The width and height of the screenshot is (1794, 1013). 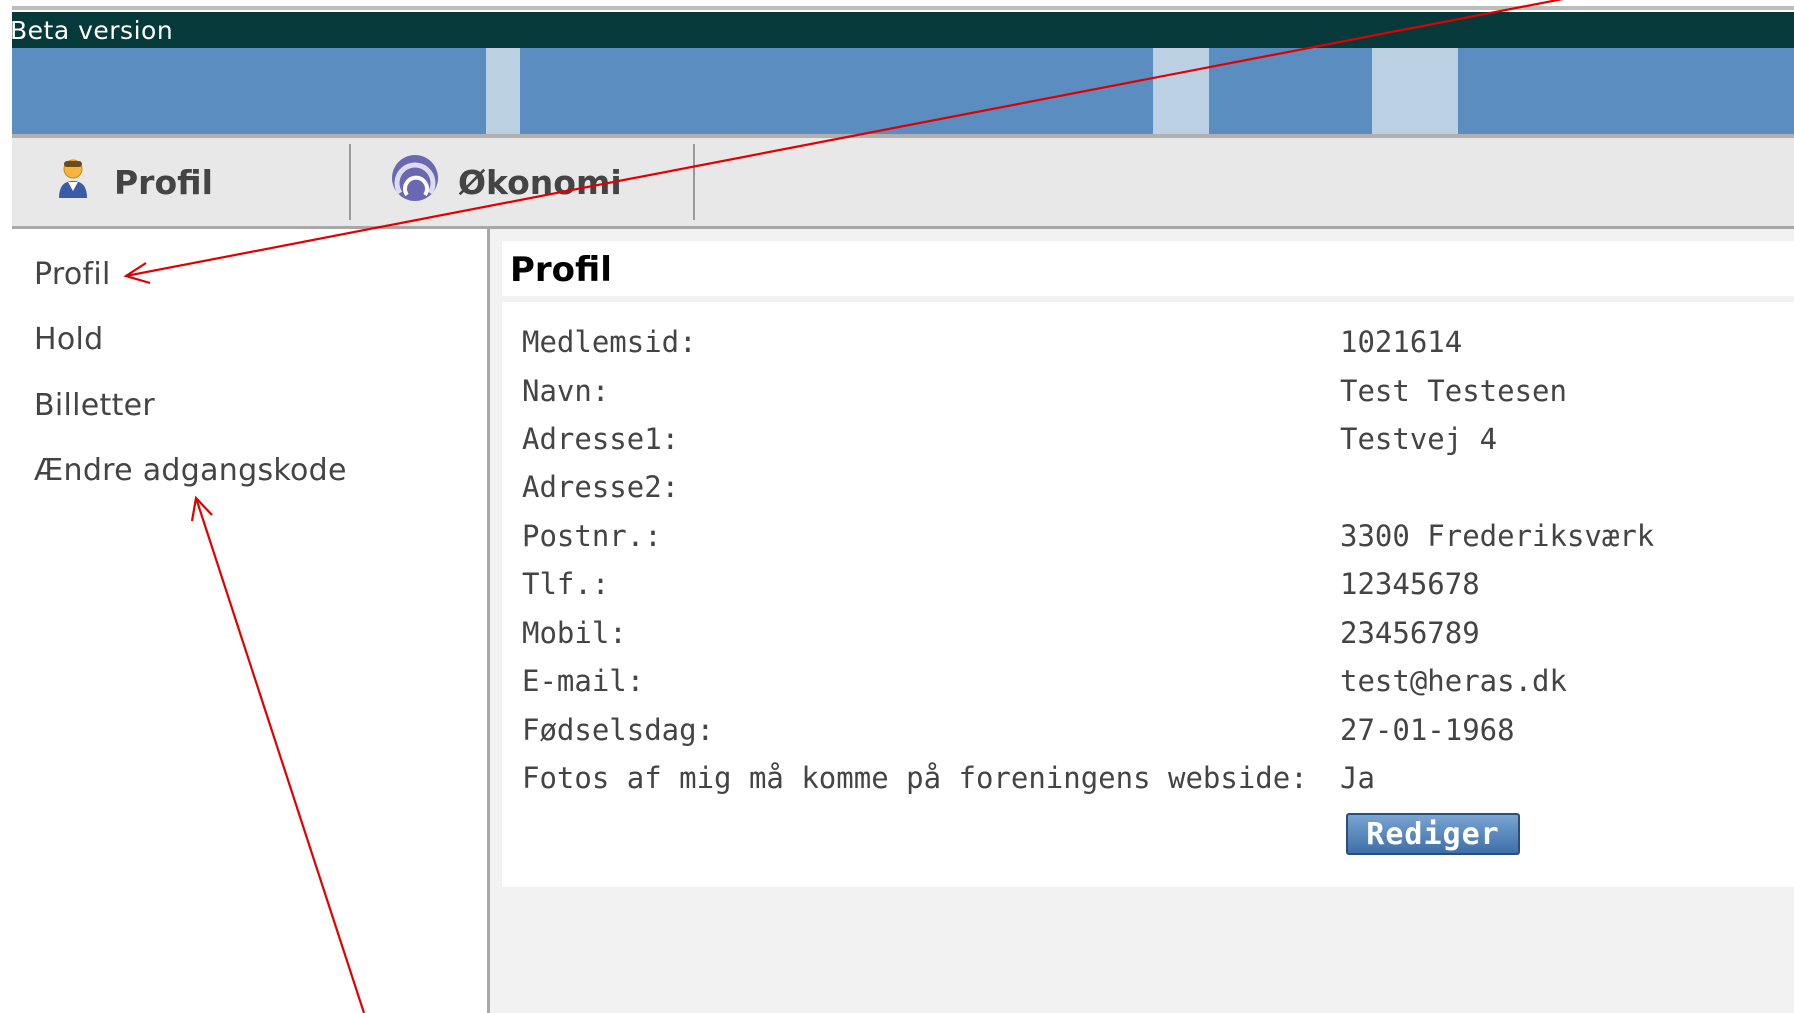 I want to click on sidebar-item-change-password: Ændre adgangskode, so click(x=190, y=470).